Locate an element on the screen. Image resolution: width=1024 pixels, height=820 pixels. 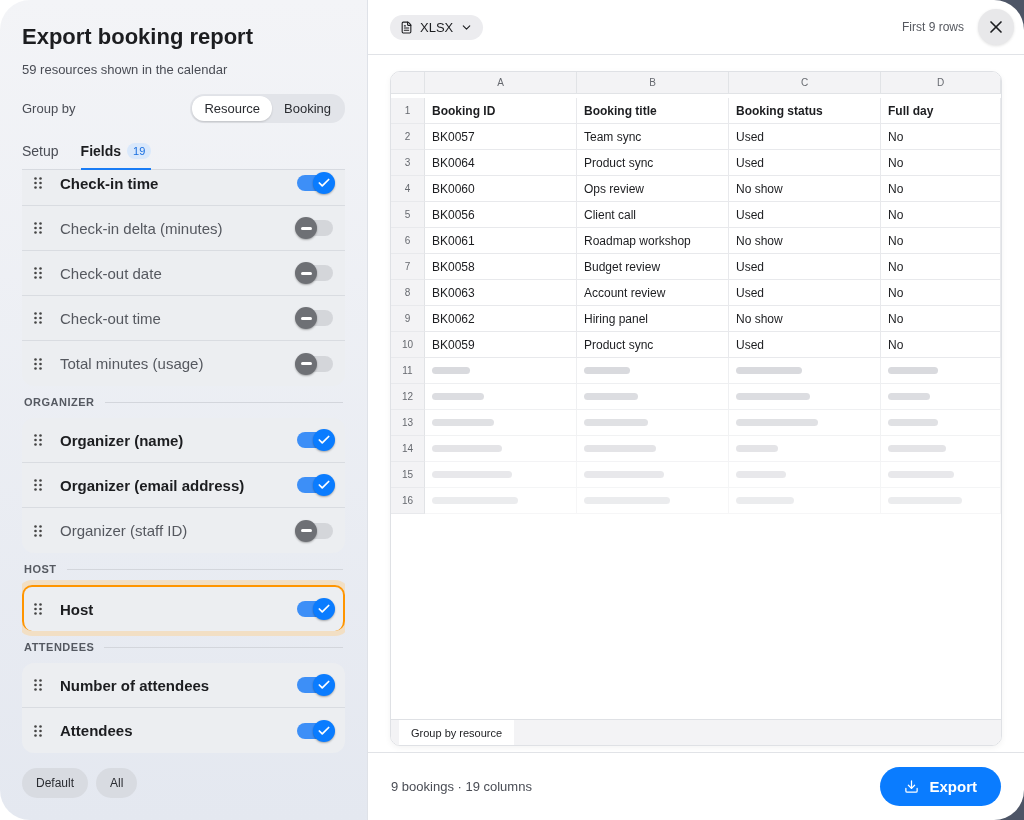
tab: Setup is located at coordinates (40, 156).